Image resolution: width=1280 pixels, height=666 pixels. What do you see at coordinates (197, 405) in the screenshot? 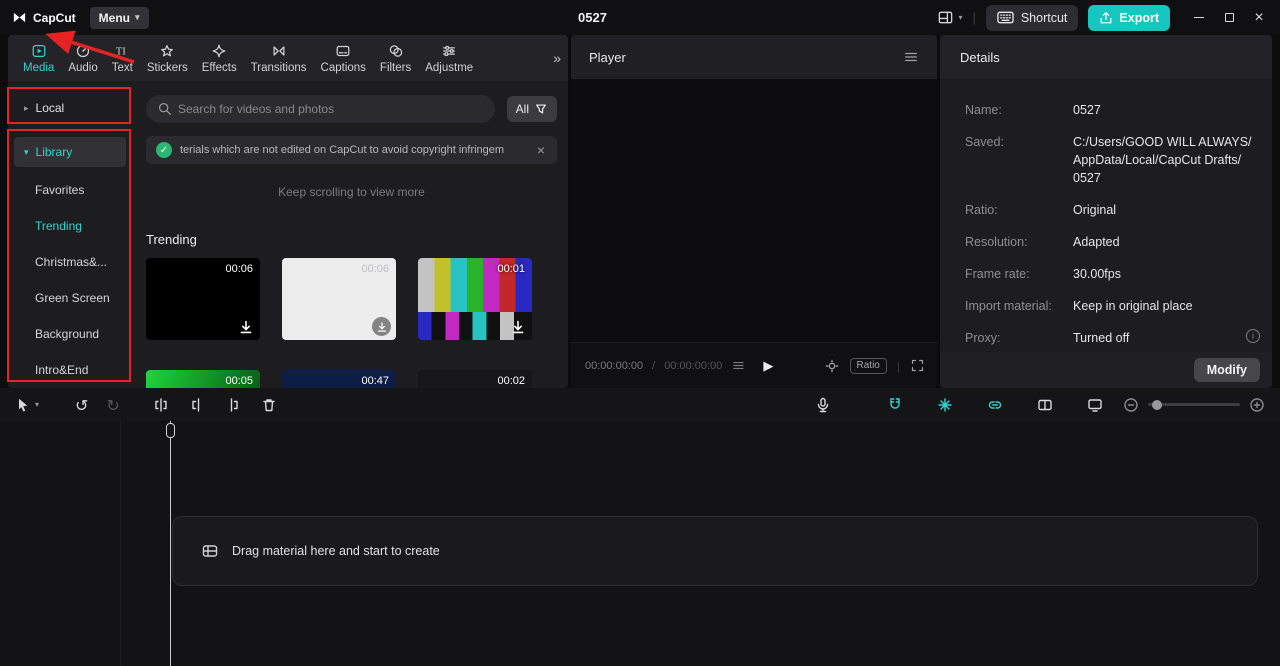
I see `trim-left-icon` at bounding box center [197, 405].